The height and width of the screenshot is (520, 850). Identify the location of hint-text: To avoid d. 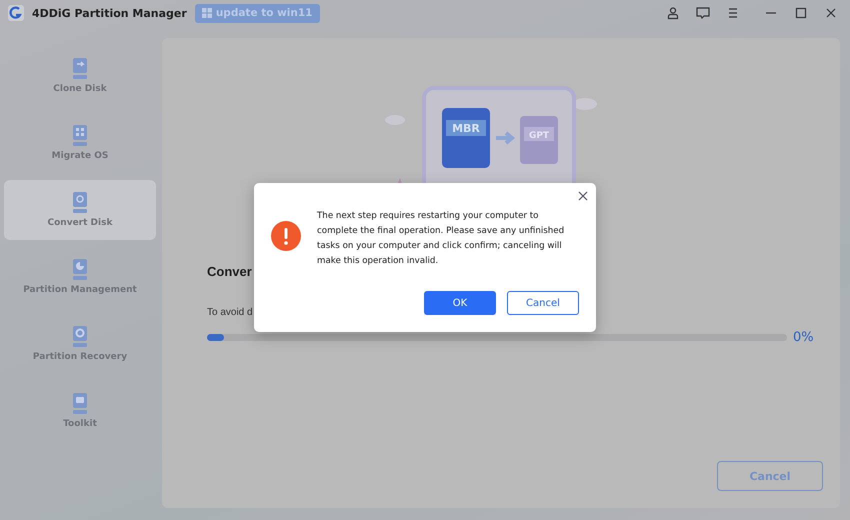
(230, 312).